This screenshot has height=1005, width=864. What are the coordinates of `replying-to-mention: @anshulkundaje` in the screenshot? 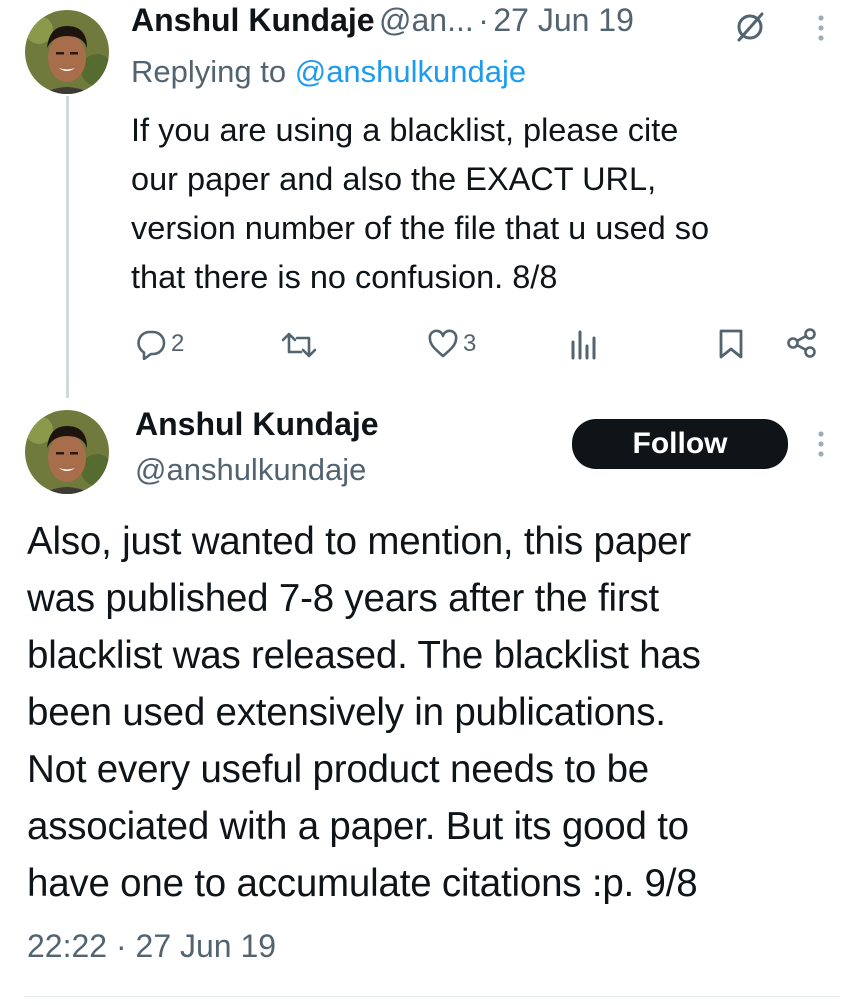 It's located at (410, 71).